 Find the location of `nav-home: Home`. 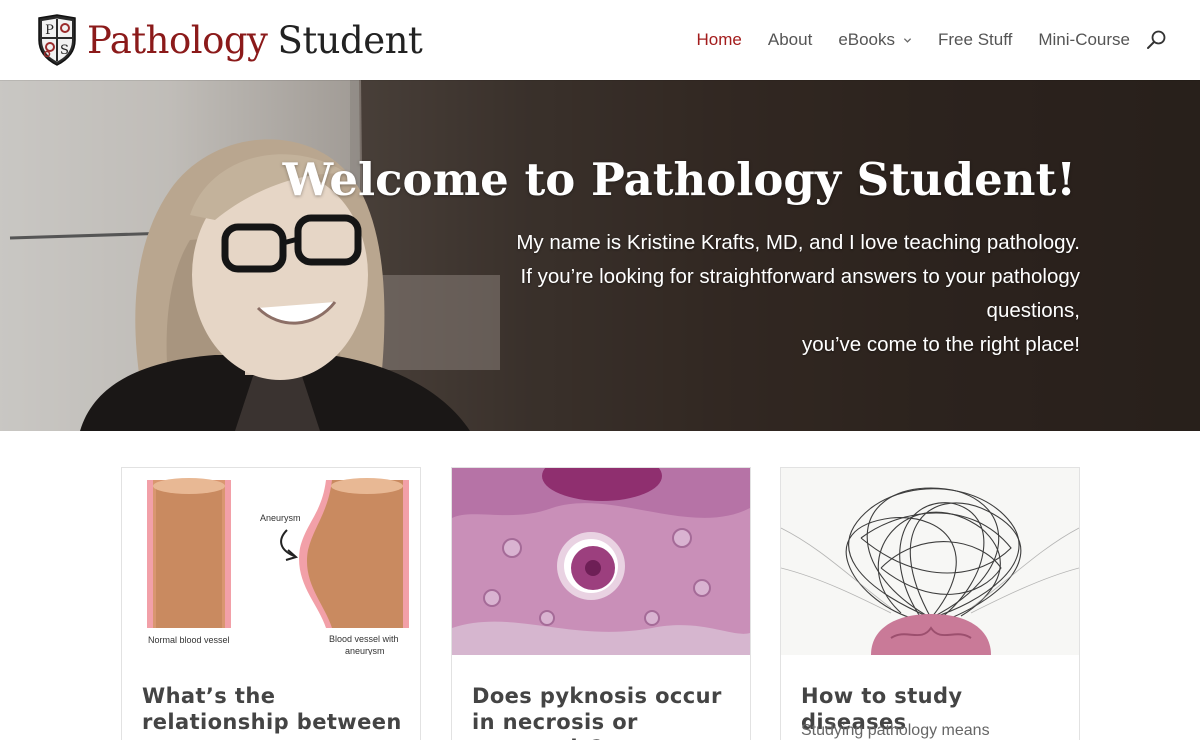

nav-home: Home is located at coordinates (719, 40).